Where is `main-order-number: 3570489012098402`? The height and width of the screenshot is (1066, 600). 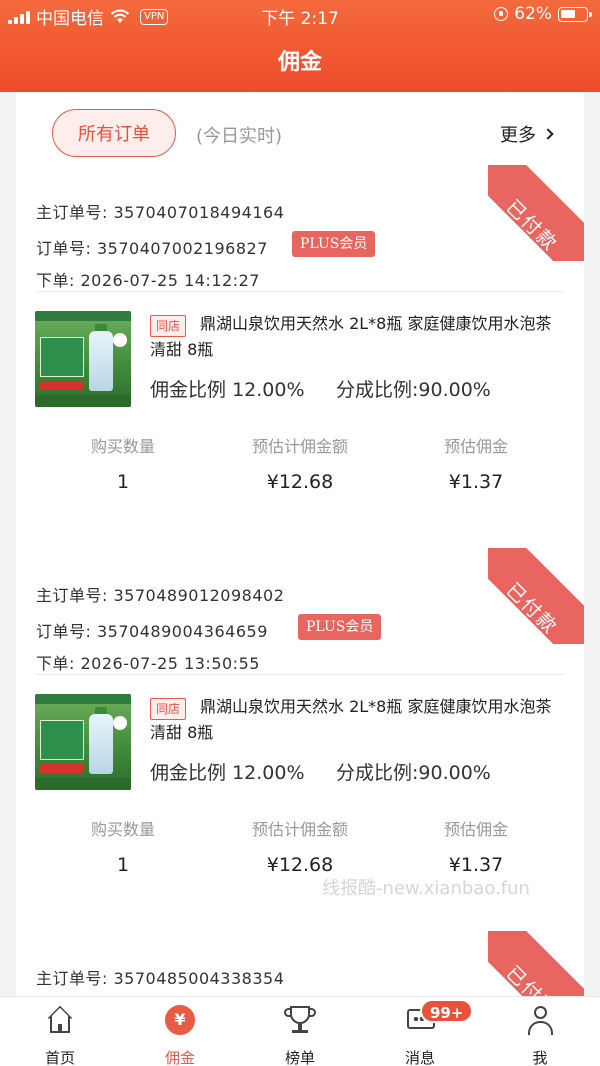 main-order-number: 3570489012098402 is located at coordinates (199, 595).